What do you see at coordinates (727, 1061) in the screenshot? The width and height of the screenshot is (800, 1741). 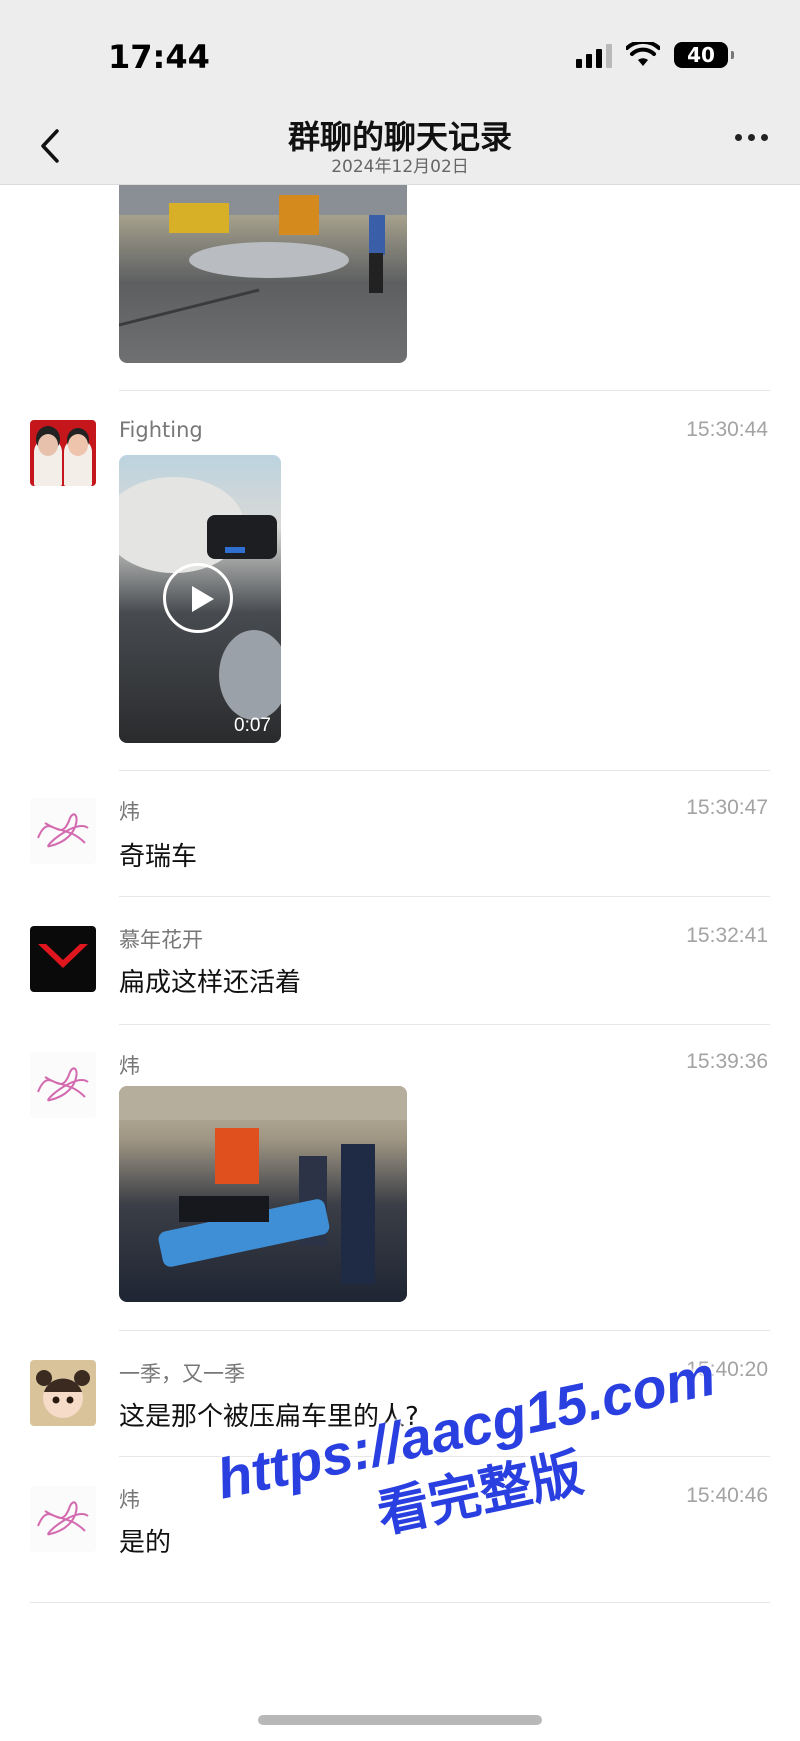 I see `message-time: 15:39:36` at bounding box center [727, 1061].